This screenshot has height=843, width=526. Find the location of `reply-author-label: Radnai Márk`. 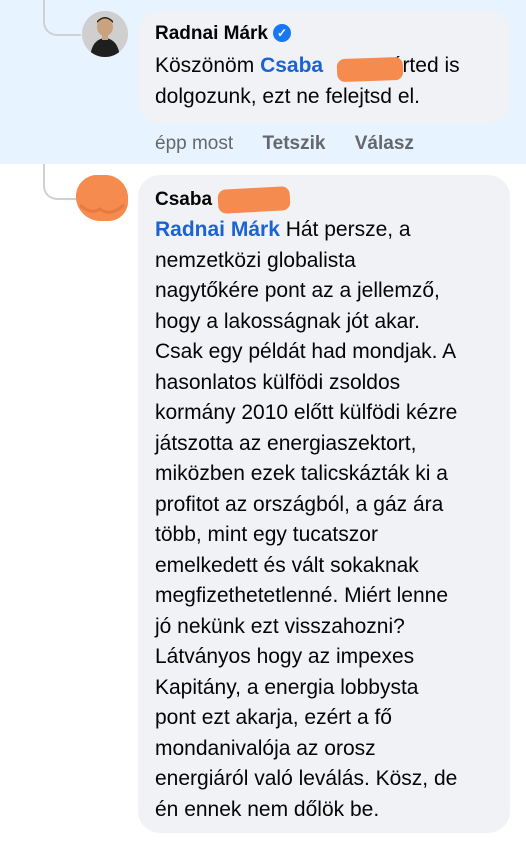

reply-author-label: Radnai Márk is located at coordinates (211, 33).